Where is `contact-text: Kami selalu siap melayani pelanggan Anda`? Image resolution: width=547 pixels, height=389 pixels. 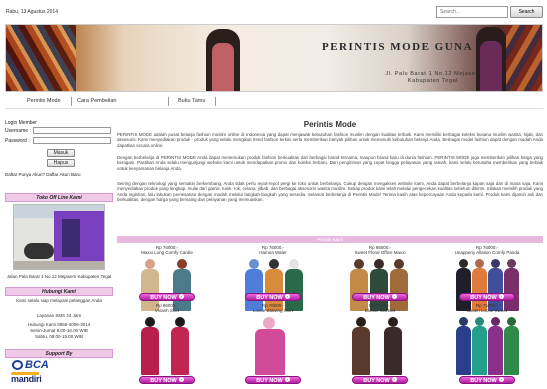
contact-text: Kami selalu siap melayani pelanggan Anda is located at coordinates (59, 300).